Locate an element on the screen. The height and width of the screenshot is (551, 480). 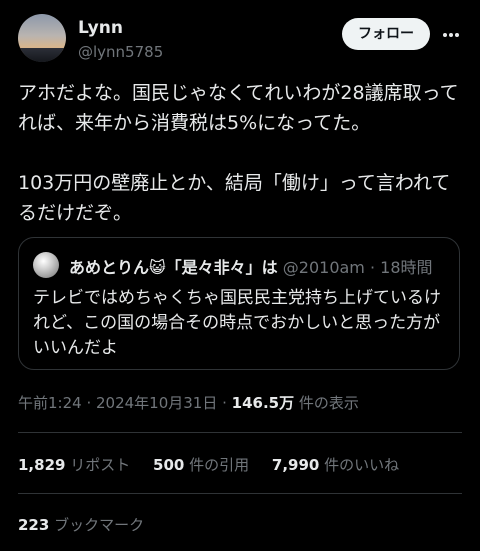
bookmark-count: 223 is located at coordinates (34, 525).